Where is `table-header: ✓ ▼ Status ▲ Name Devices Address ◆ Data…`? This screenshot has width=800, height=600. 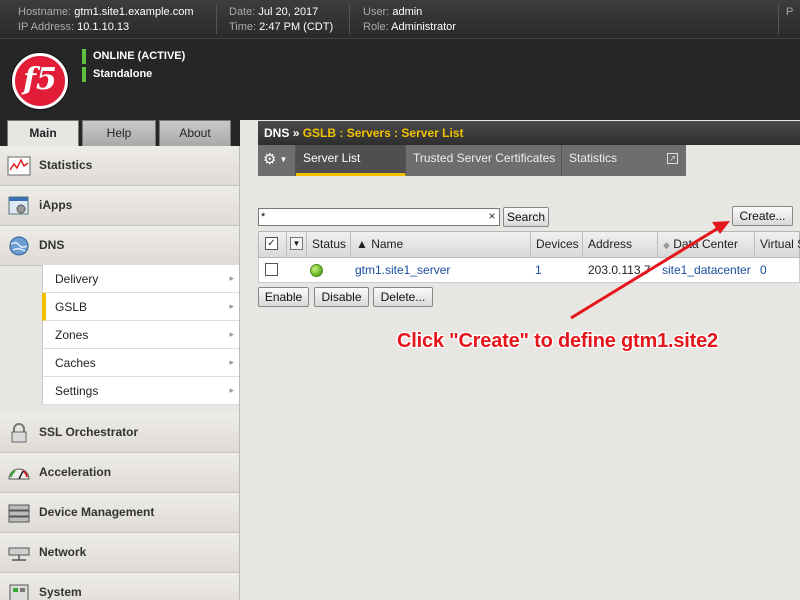 table-header: ✓ ▼ Status ▲ Name Devices Address ◆ Data… is located at coordinates (529, 244).